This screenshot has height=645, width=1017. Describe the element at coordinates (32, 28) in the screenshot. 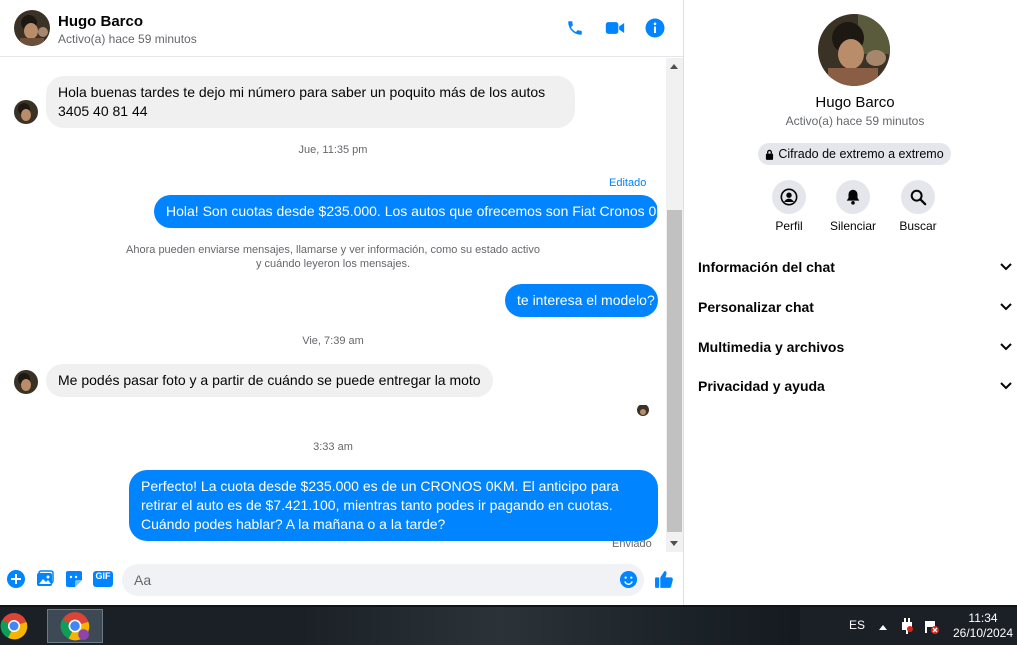

I see `contact-avatar` at that location.